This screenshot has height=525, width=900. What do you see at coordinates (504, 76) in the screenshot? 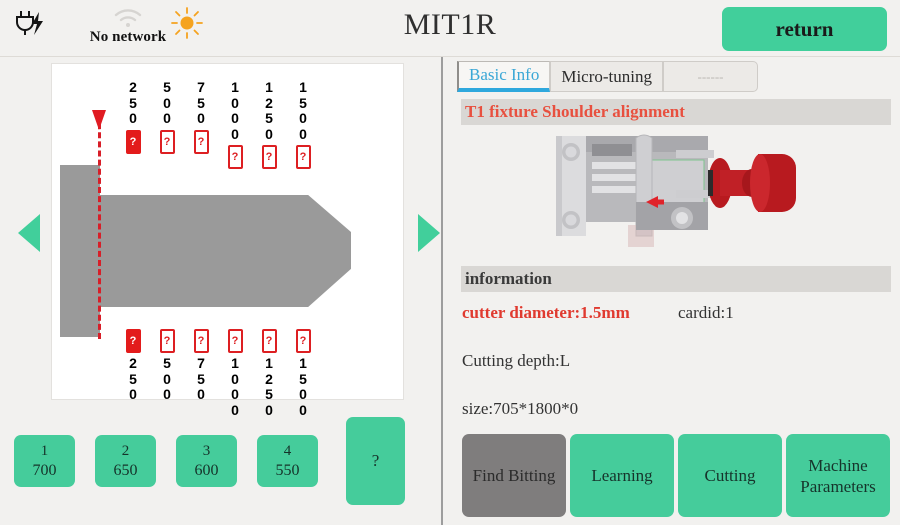
I see `tab-basic-info: Basic Info` at bounding box center [504, 76].